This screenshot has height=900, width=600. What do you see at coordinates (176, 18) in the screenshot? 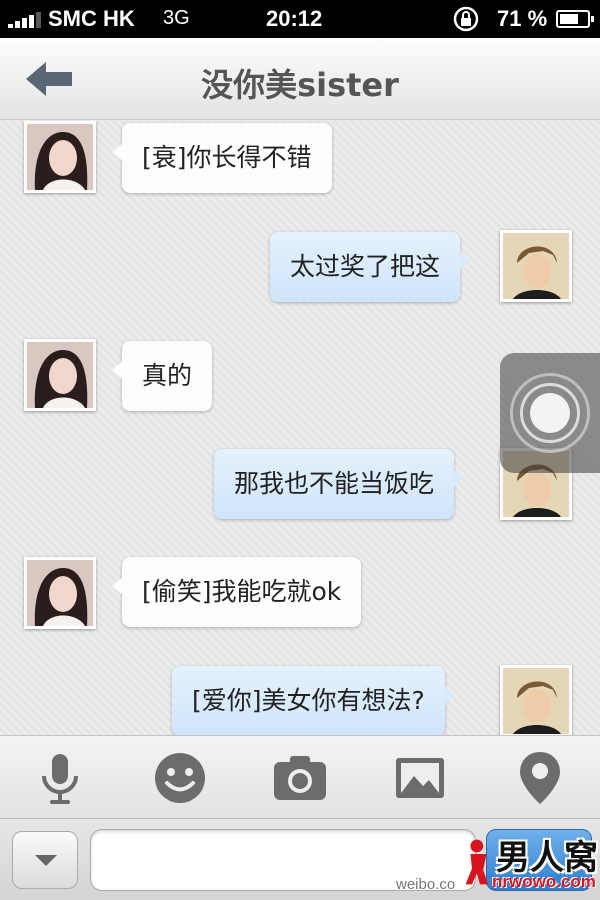
I see `network-type: 3G` at bounding box center [176, 18].